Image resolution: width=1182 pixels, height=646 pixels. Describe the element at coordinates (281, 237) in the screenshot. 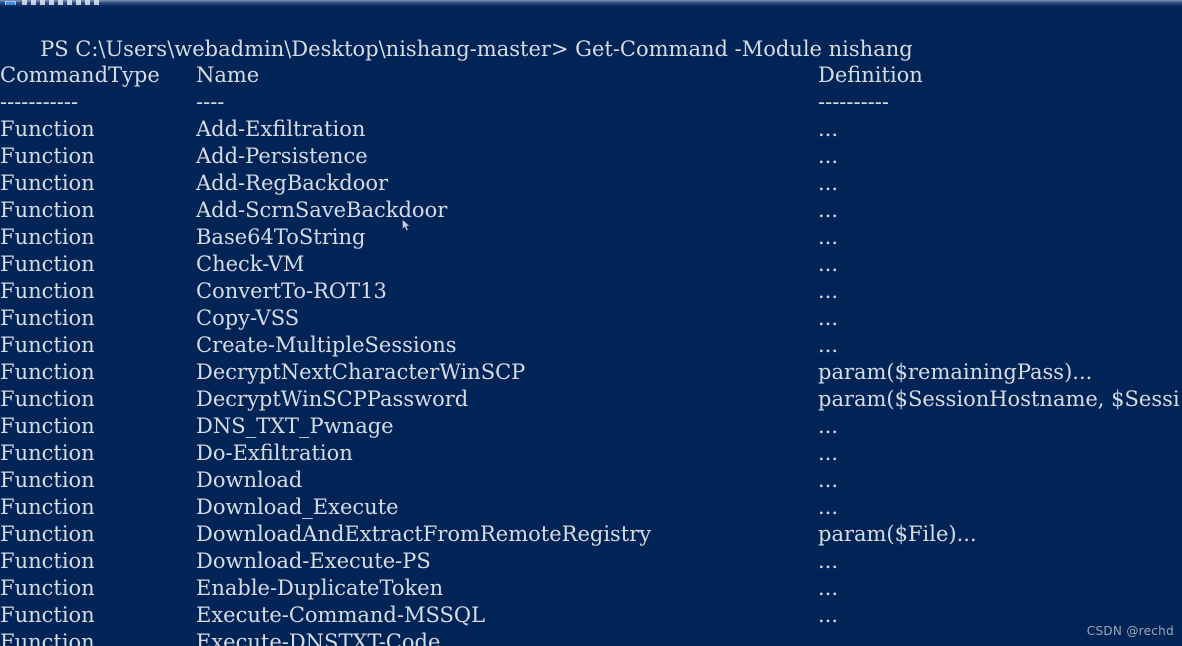

I see `cell-name: Base64ToString` at that location.